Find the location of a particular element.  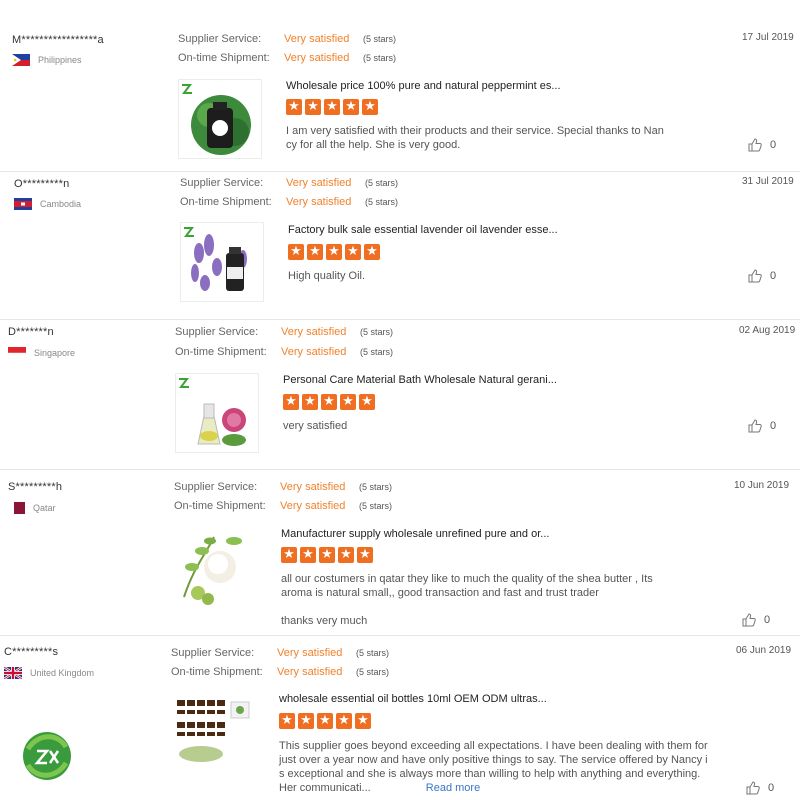

review-date: 06 Jun 2019 is located at coordinates (764, 650).